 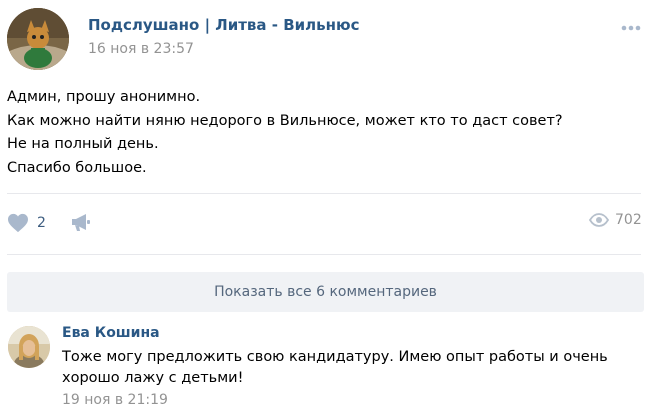 I want to click on eye-icon, so click(x=599, y=220).